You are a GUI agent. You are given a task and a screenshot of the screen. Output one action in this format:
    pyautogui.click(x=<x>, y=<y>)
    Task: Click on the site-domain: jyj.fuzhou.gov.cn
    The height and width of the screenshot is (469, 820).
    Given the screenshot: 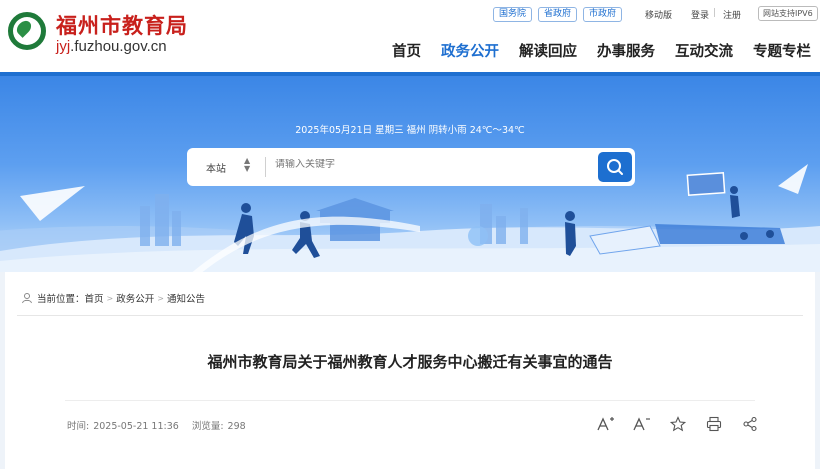 What is the action you would take?
    pyautogui.click(x=111, y=46)
    